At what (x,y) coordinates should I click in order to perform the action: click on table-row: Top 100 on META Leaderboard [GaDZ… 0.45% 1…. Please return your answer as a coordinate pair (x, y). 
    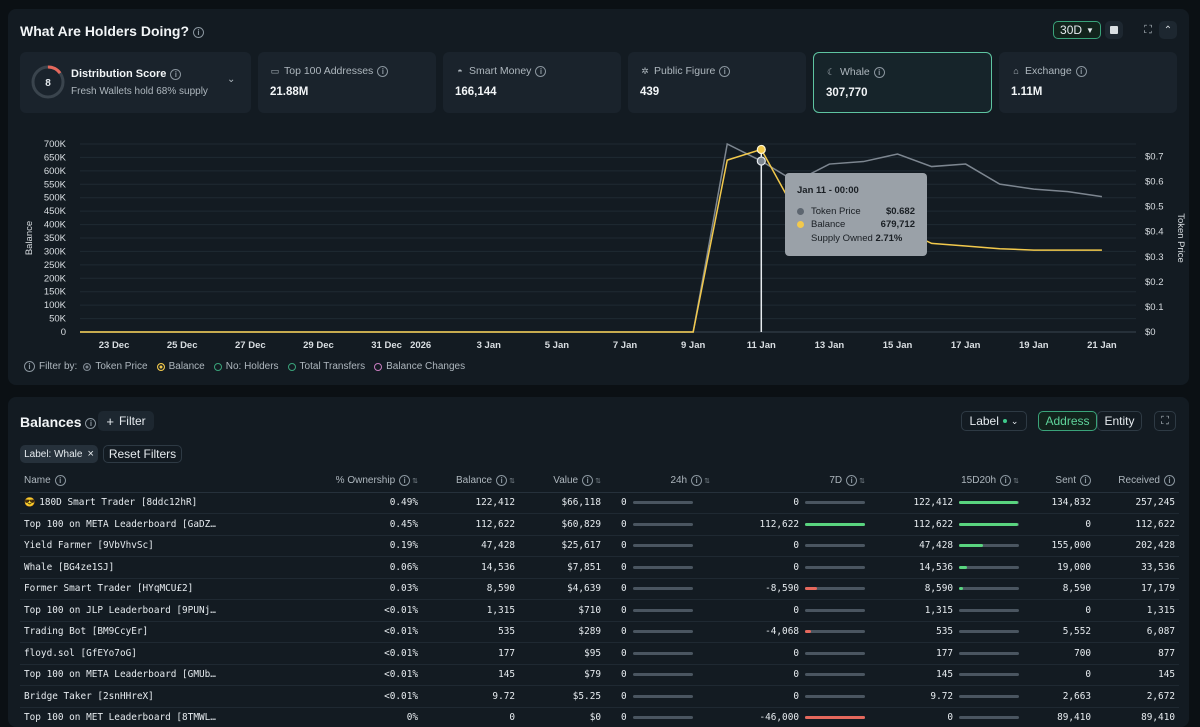
    Looking at the image, I should click on (599, 524).